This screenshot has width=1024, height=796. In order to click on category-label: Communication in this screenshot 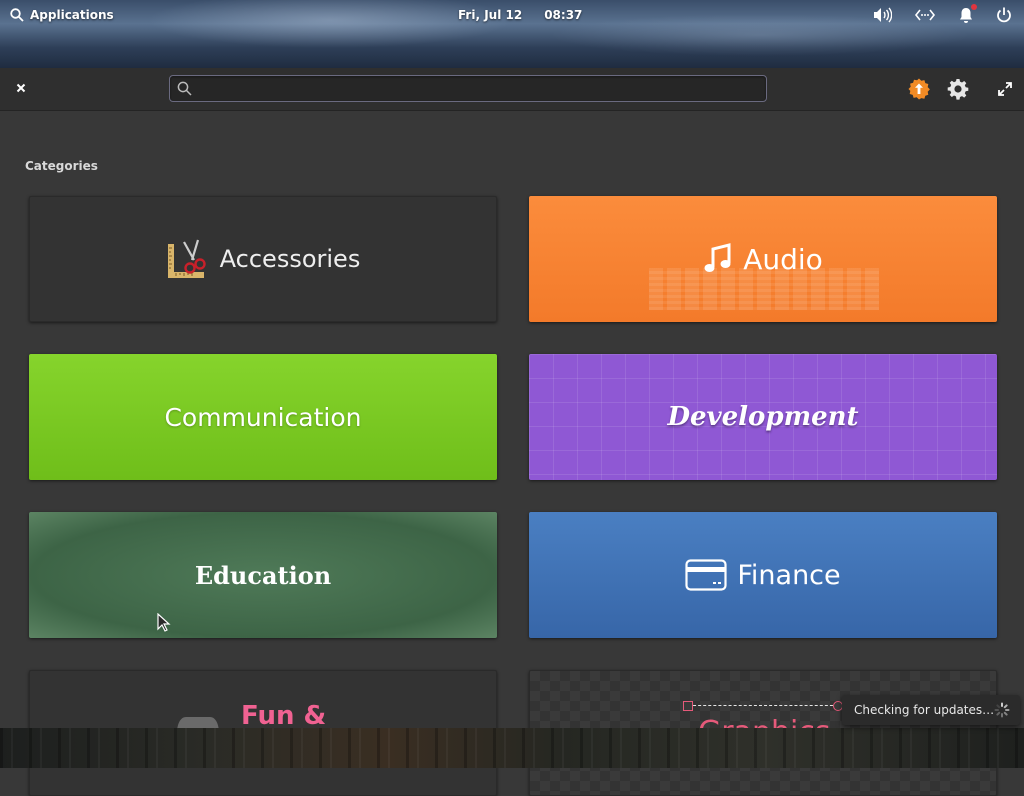, I will do `click(263, 417)`.